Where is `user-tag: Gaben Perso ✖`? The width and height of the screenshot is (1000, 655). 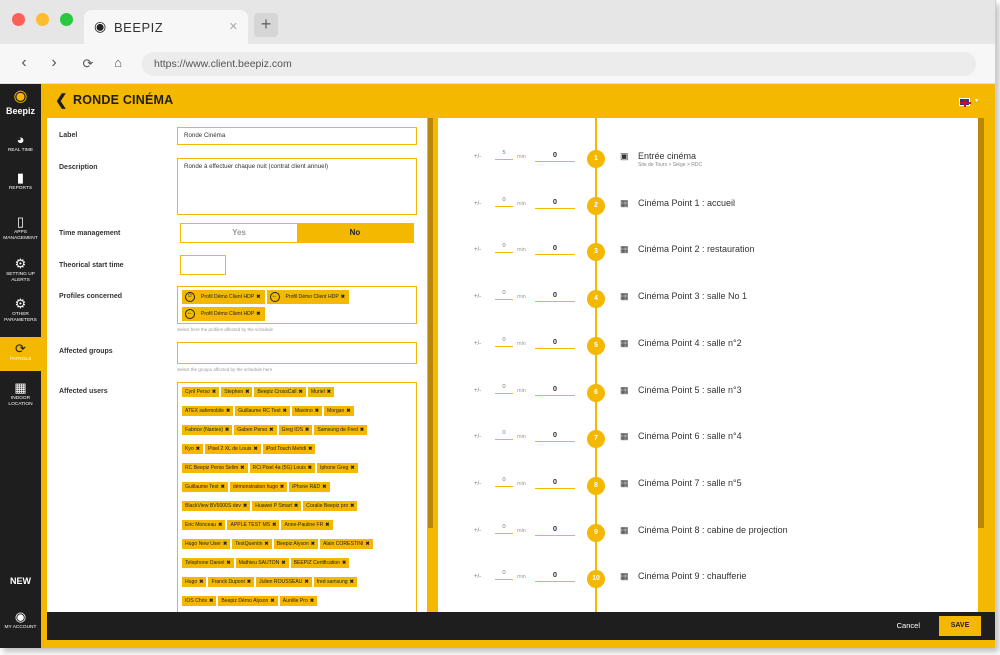
user-tag: Gaben Perso ✖ is located at coordinates (255, 430).